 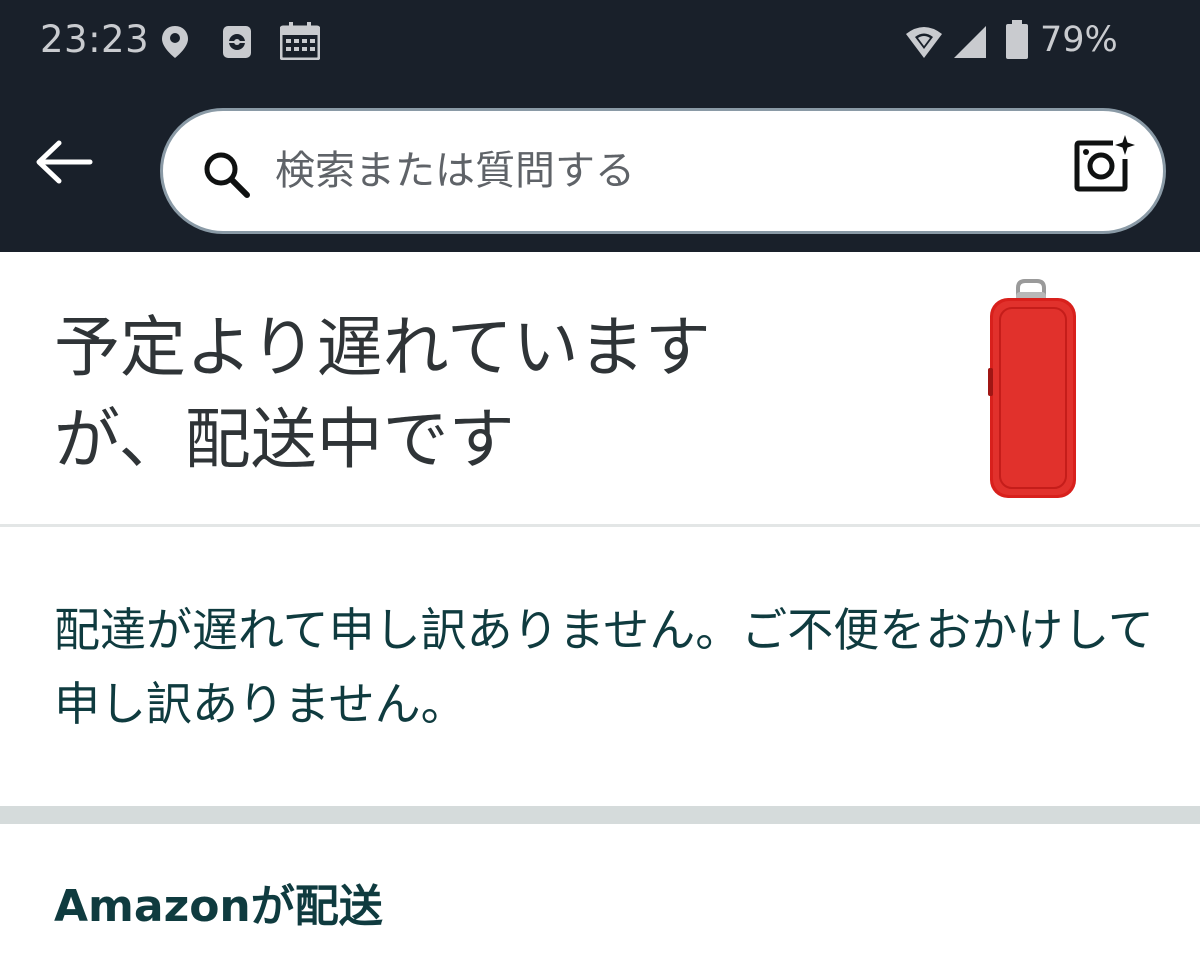 I want to click on back-button, so click(x=64, y=164).